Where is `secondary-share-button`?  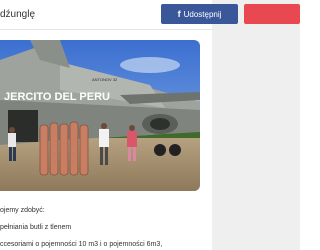
secondary-share-button is located at coordinates (272, 14).